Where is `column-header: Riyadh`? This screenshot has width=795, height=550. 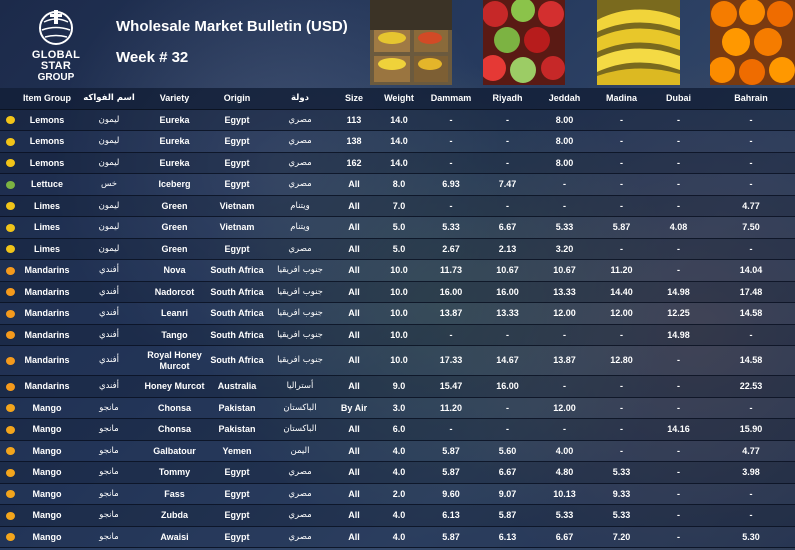
column-header: Riyadh is located at coordinates (507, 99).